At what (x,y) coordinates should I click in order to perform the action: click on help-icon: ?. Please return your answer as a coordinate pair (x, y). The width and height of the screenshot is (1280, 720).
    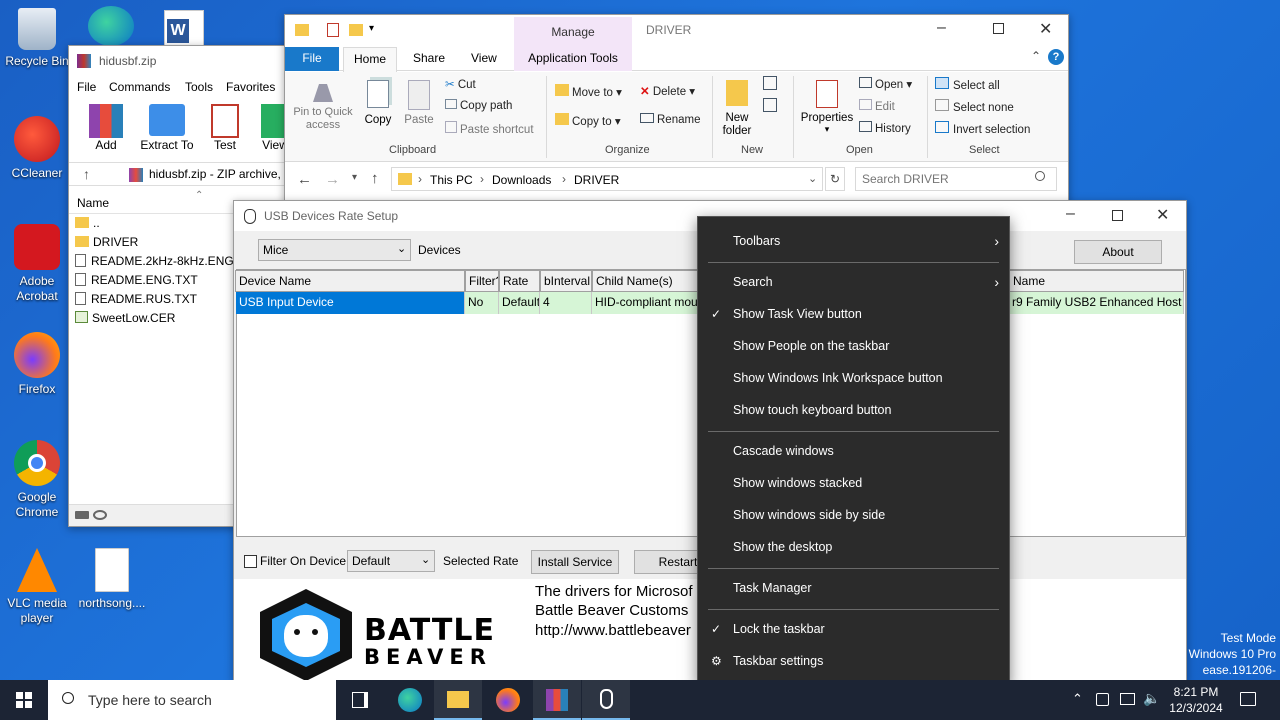
    Looking at the image, I should click on (1056, 57).